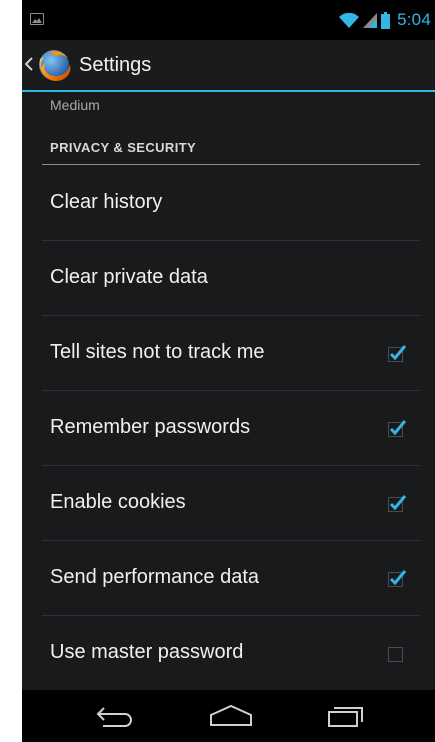  Describe the element at coordinates (228, 66) in the screenshot. I see `action-bar: Settings` at that location.